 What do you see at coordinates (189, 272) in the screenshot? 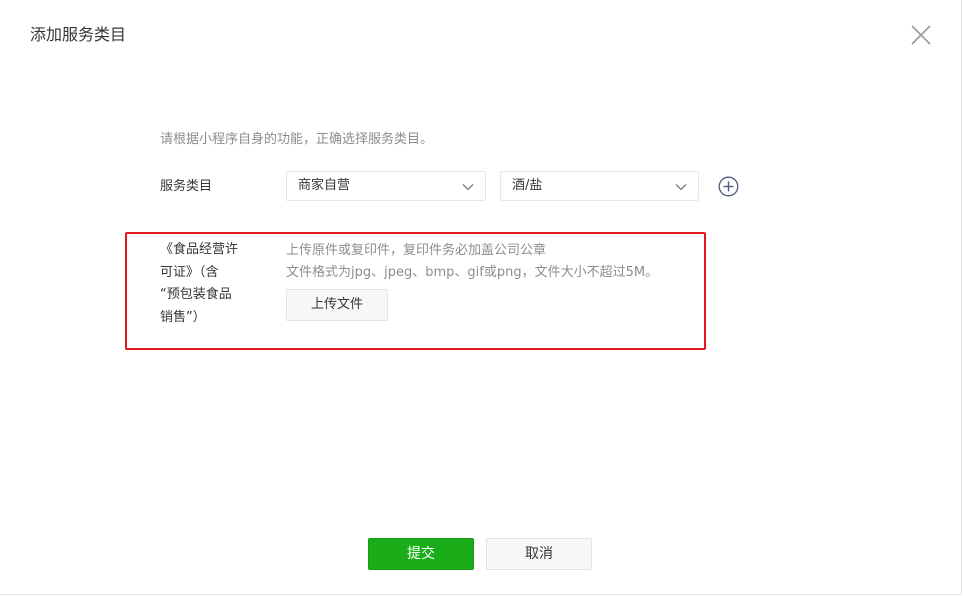
I see `qualification-label-line: 可证》（含` at bounding box center [189, 272].